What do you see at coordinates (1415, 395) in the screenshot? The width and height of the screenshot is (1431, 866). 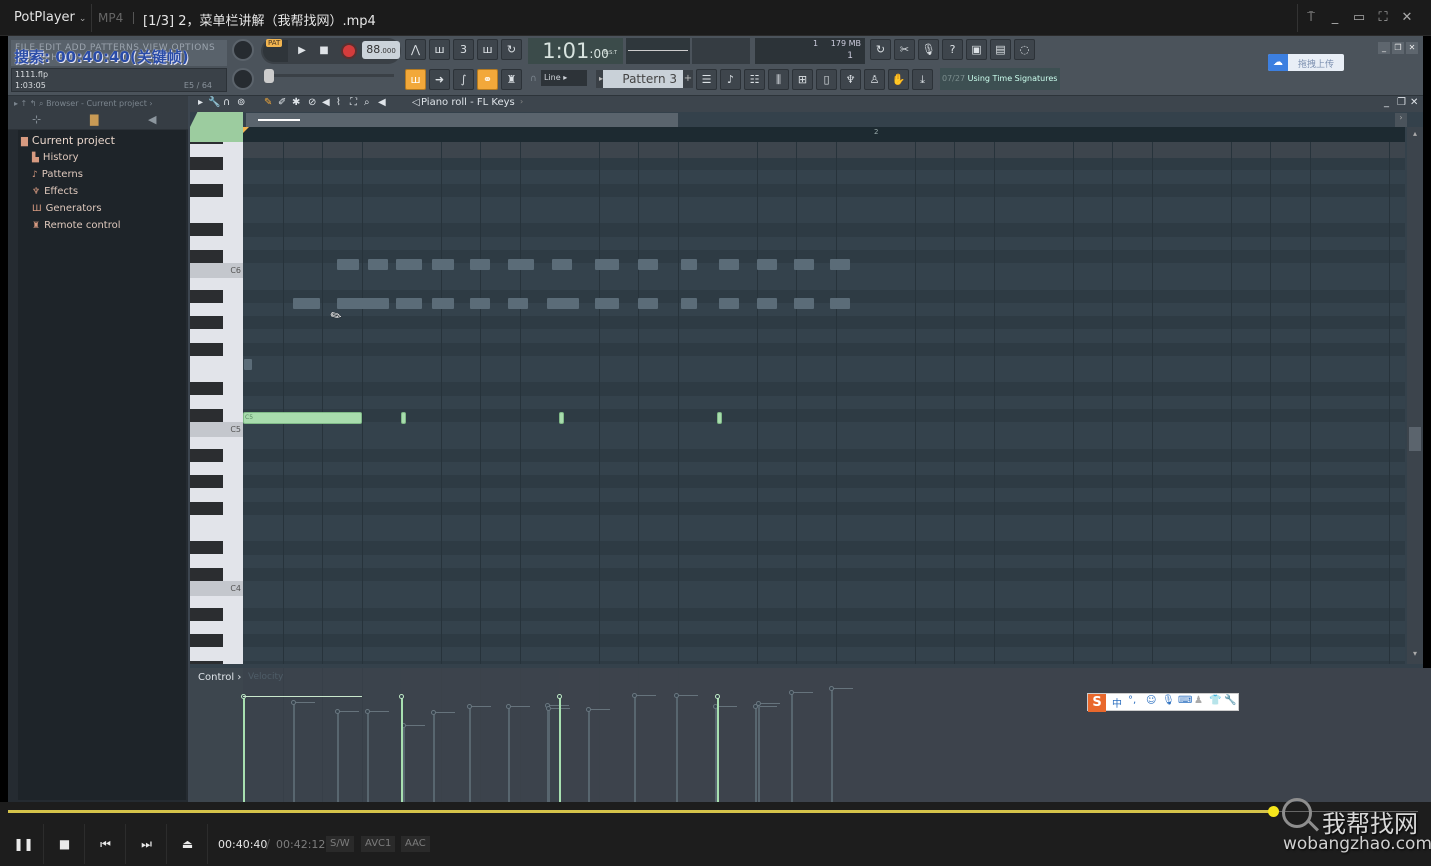 I see `vertical-scrollbar: ▴ ▾` at bounding box center [1415, 395].